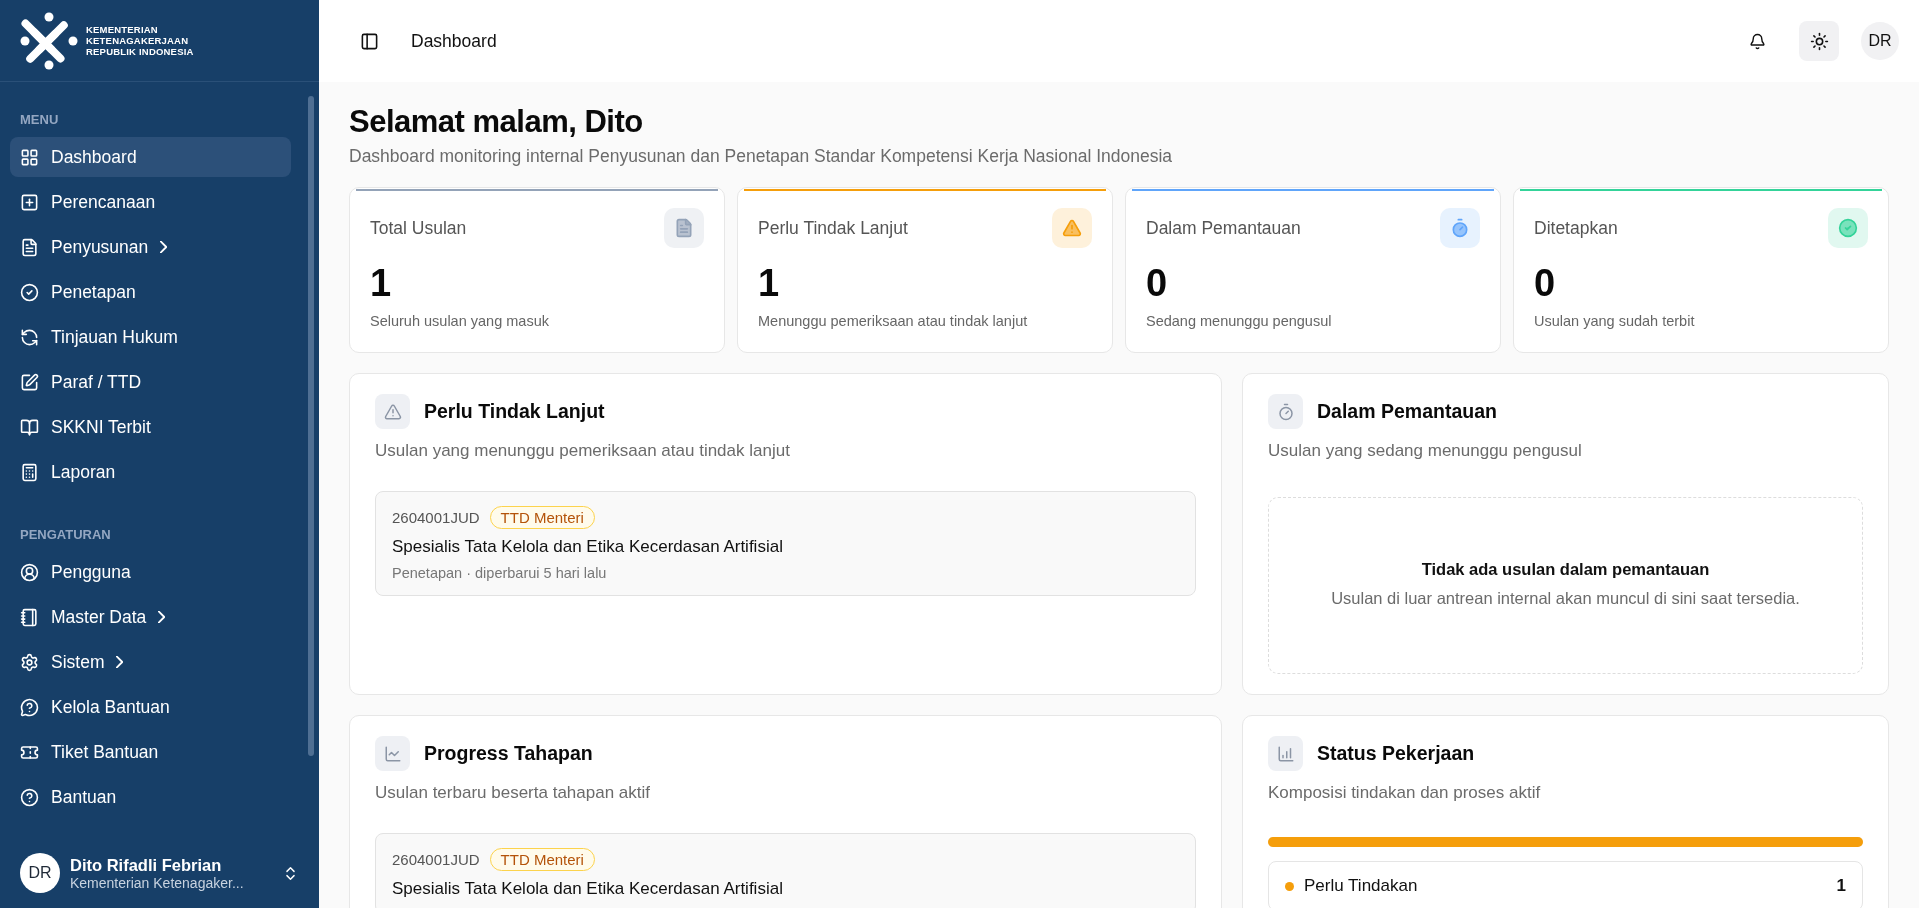 The height and width of the screenshot is (908, 1919). Describe the element at coordinates (785, 870) in the screenshot. I see `proposal-row: 2604001JUD TTD Menteri Spesialis Tata Kelola dan Etika Kecerdasan Artifisial` at that location.